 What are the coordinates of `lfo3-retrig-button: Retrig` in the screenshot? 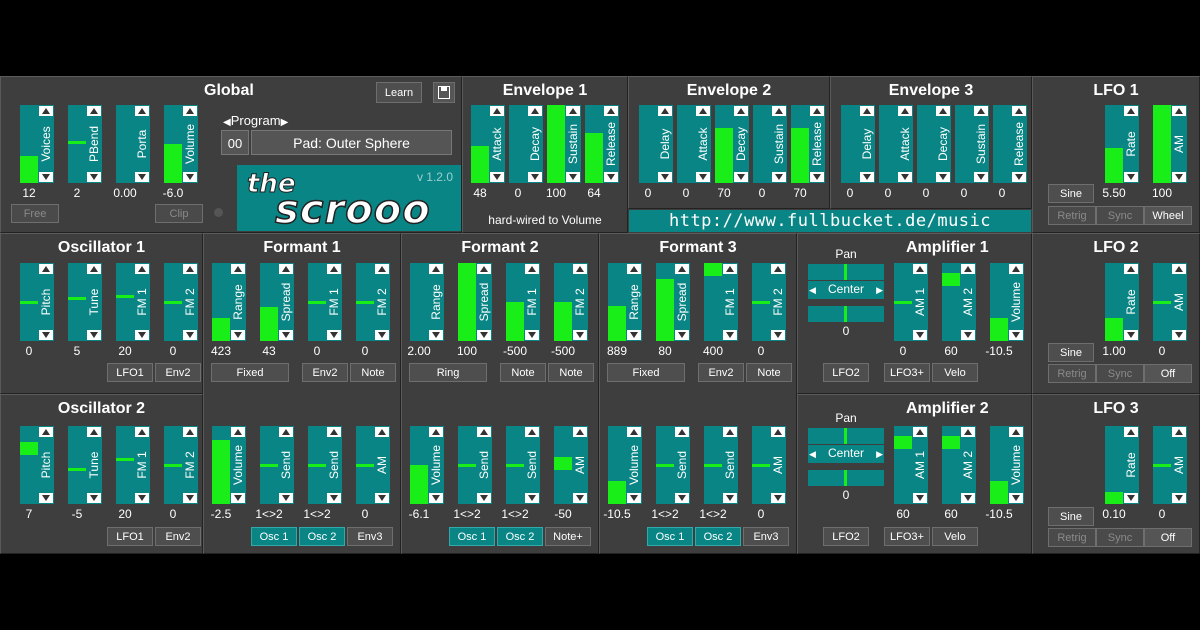 It's located at (1072, 537).